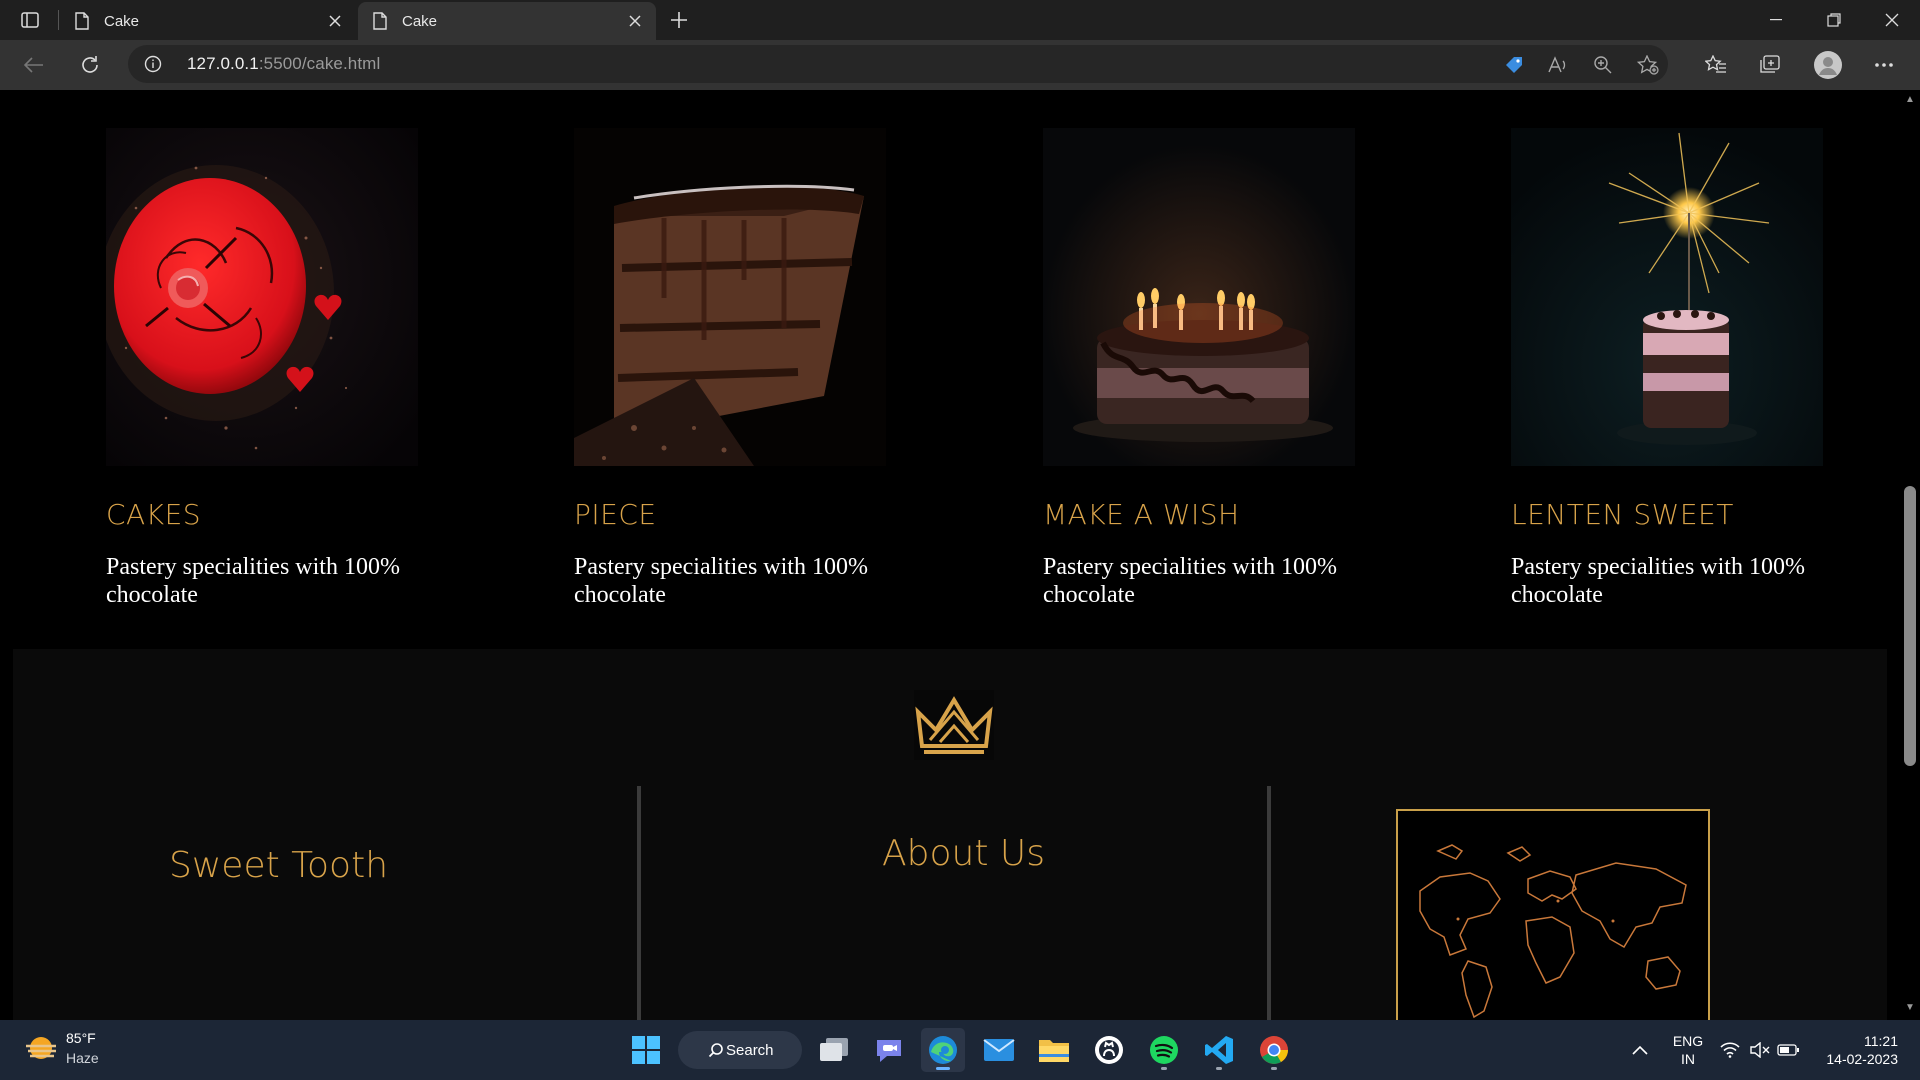  What do you see at coordinates (715, 1050) in the screenshot?
I see `search-icon` at bounding box center [715, 1050].